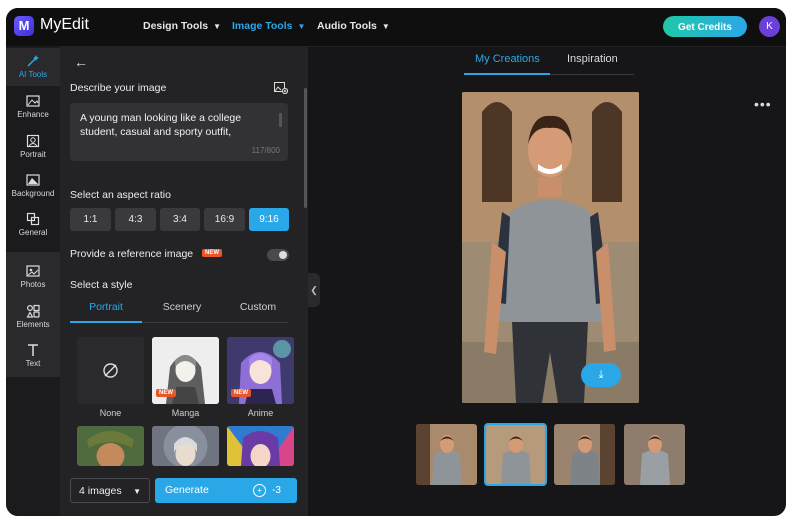 The height and width of the screenshot is (523, 800). Describe the element at coordinates (260, 490) in the screenshot. I see `credit-coin-icon: +` at that location.